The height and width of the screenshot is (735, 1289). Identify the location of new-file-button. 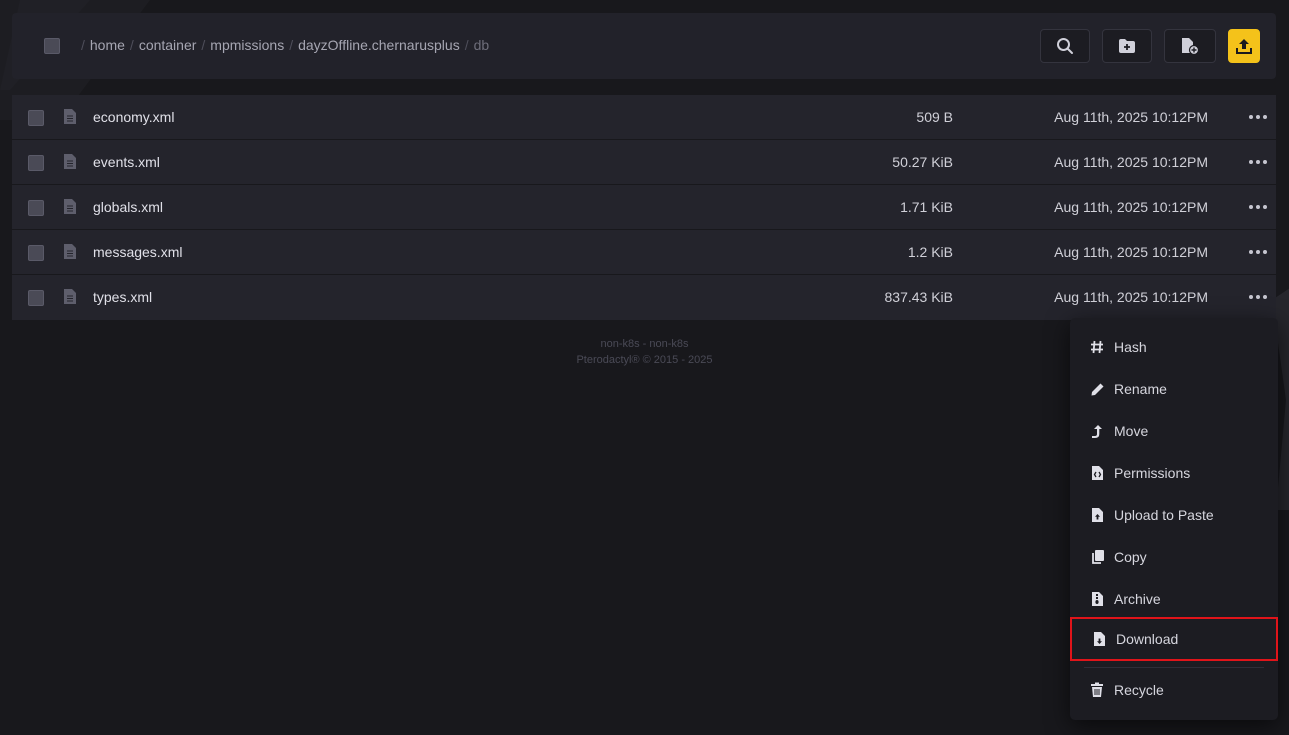
(1190, 46).